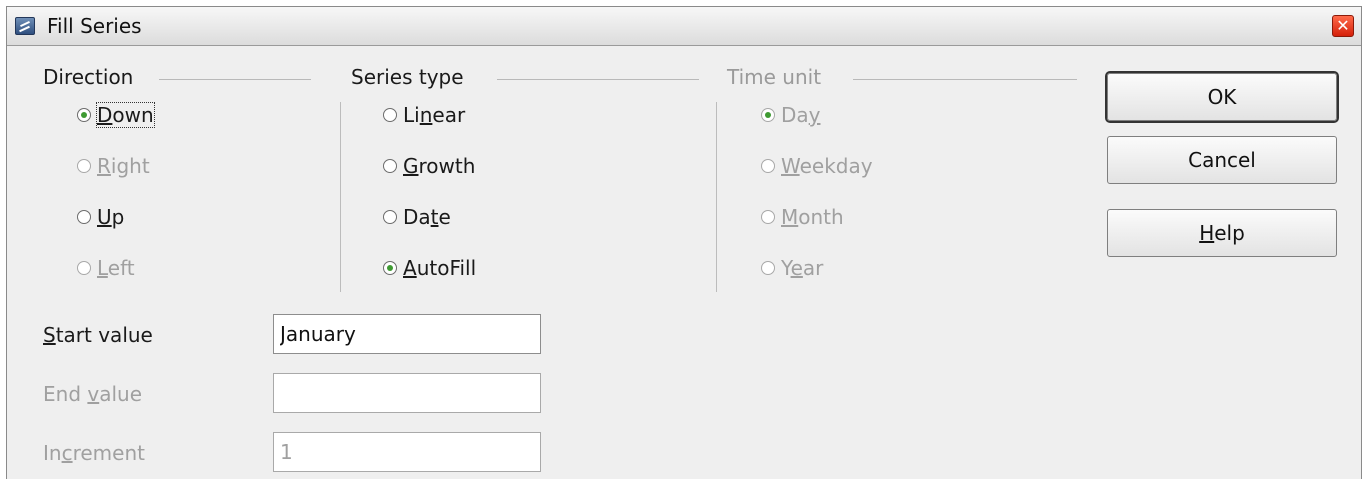 The image size is (1369, 479). Describe the element at coordinates (965, 79) in the screenshot. I see `time-unit-divider` at that location.